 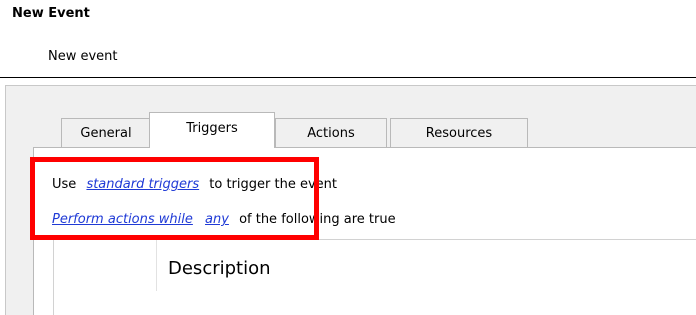 What do you see at coordinates (219, 268) in the screenshot?
I see `description-column-header: Description` at bounding box center [219, 268].